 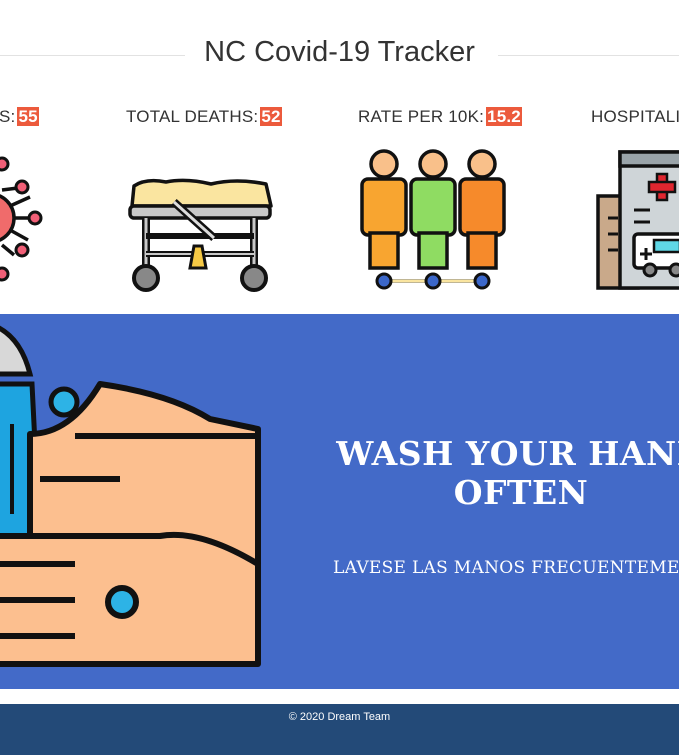 I want to click on stat-hospitalized-label: HOSPITALI, so click(x=635, y=116).